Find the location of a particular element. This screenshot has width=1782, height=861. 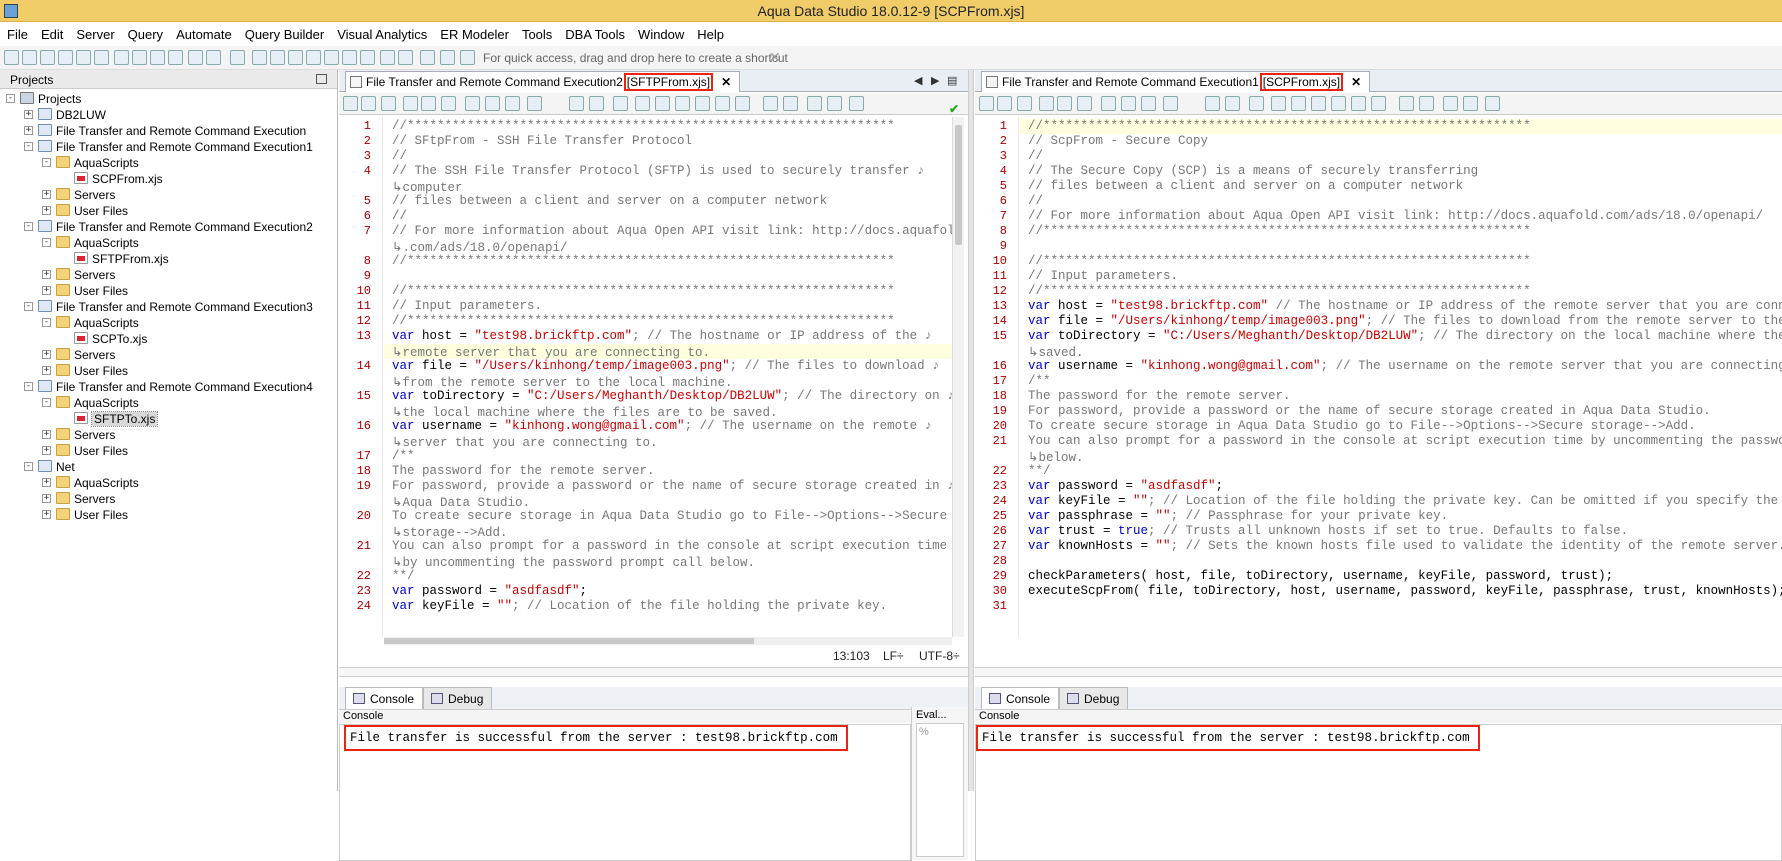

menu-file: File is located at coordinates (17, 33).